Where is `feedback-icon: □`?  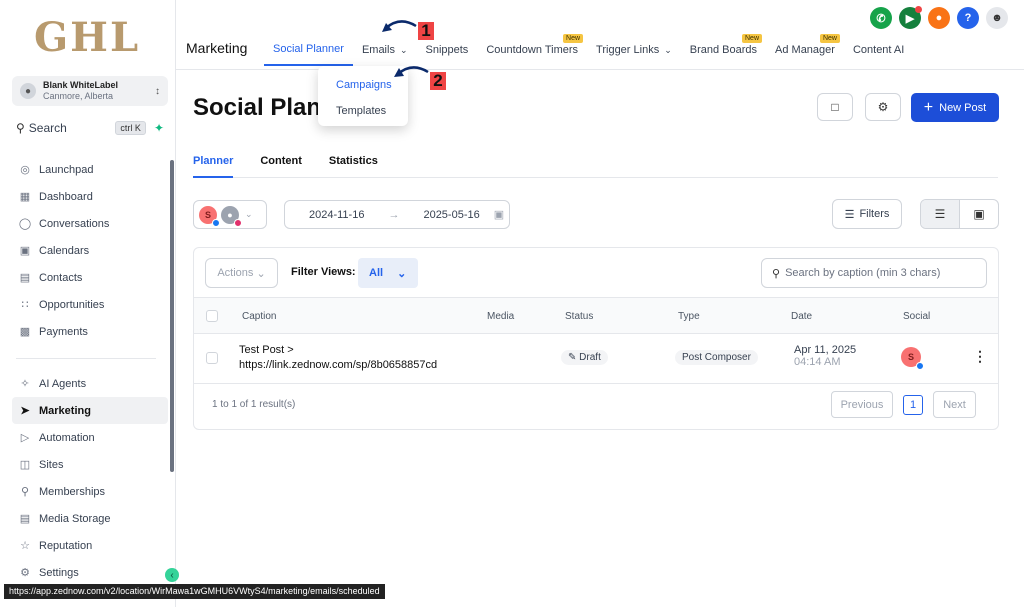
feedback-icon: □ is located at coordinates (835, 107).